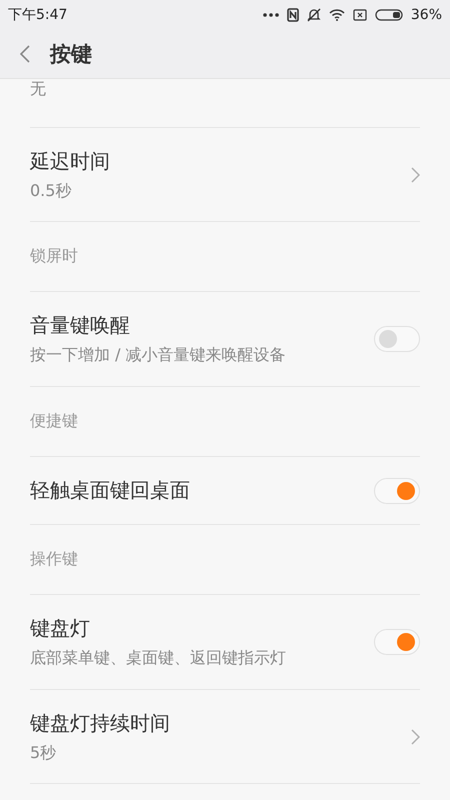 The width and height of the screenshot is (450, 800). Describe the element at coordinates (426, 15) in the screenshot. I see `battery-percentage: 36%` at that location.